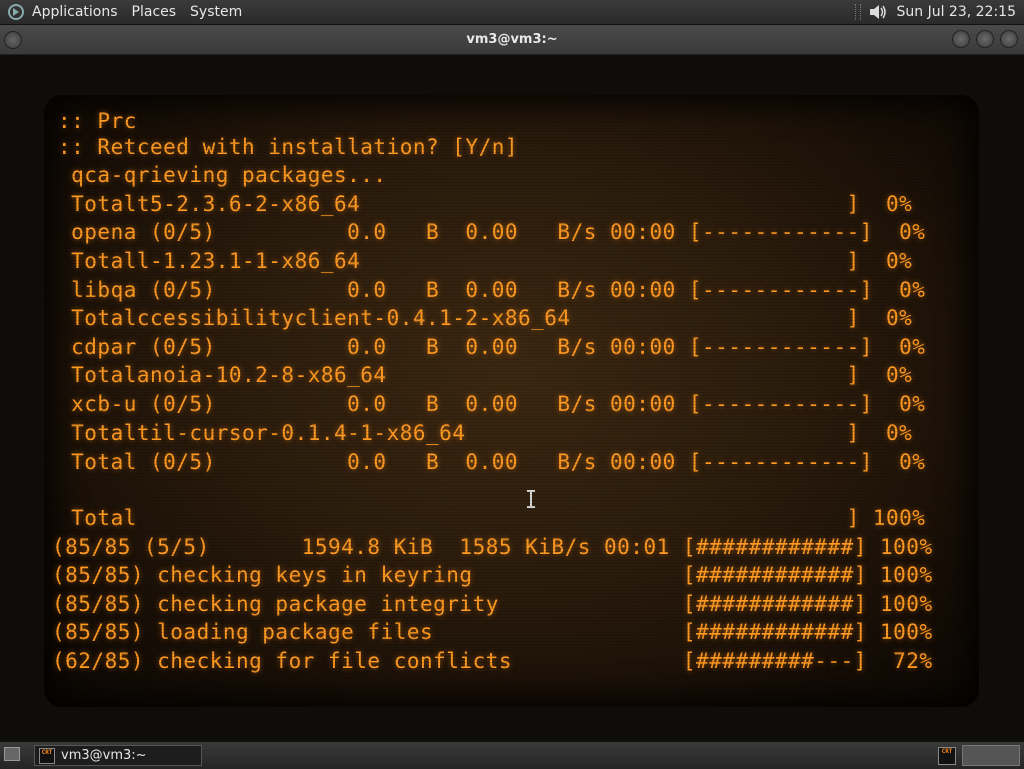 This screenshot has width=1024, height=769. I want to click on terminal-line: Totall-1.23.1-1-x86_64 ] 0%, so click(485, 261).